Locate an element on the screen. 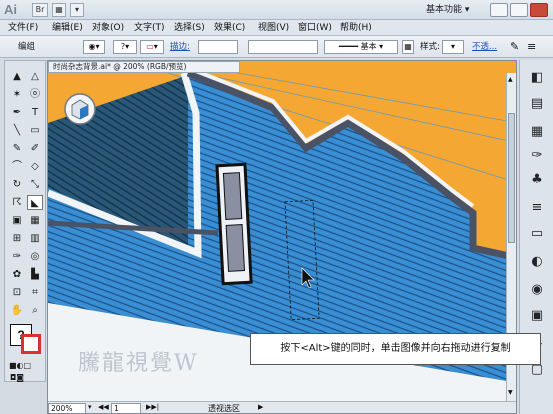 This screenshot has height=414, width=553. dropdown-icon: ▾ is located at coordinates (77, 10).